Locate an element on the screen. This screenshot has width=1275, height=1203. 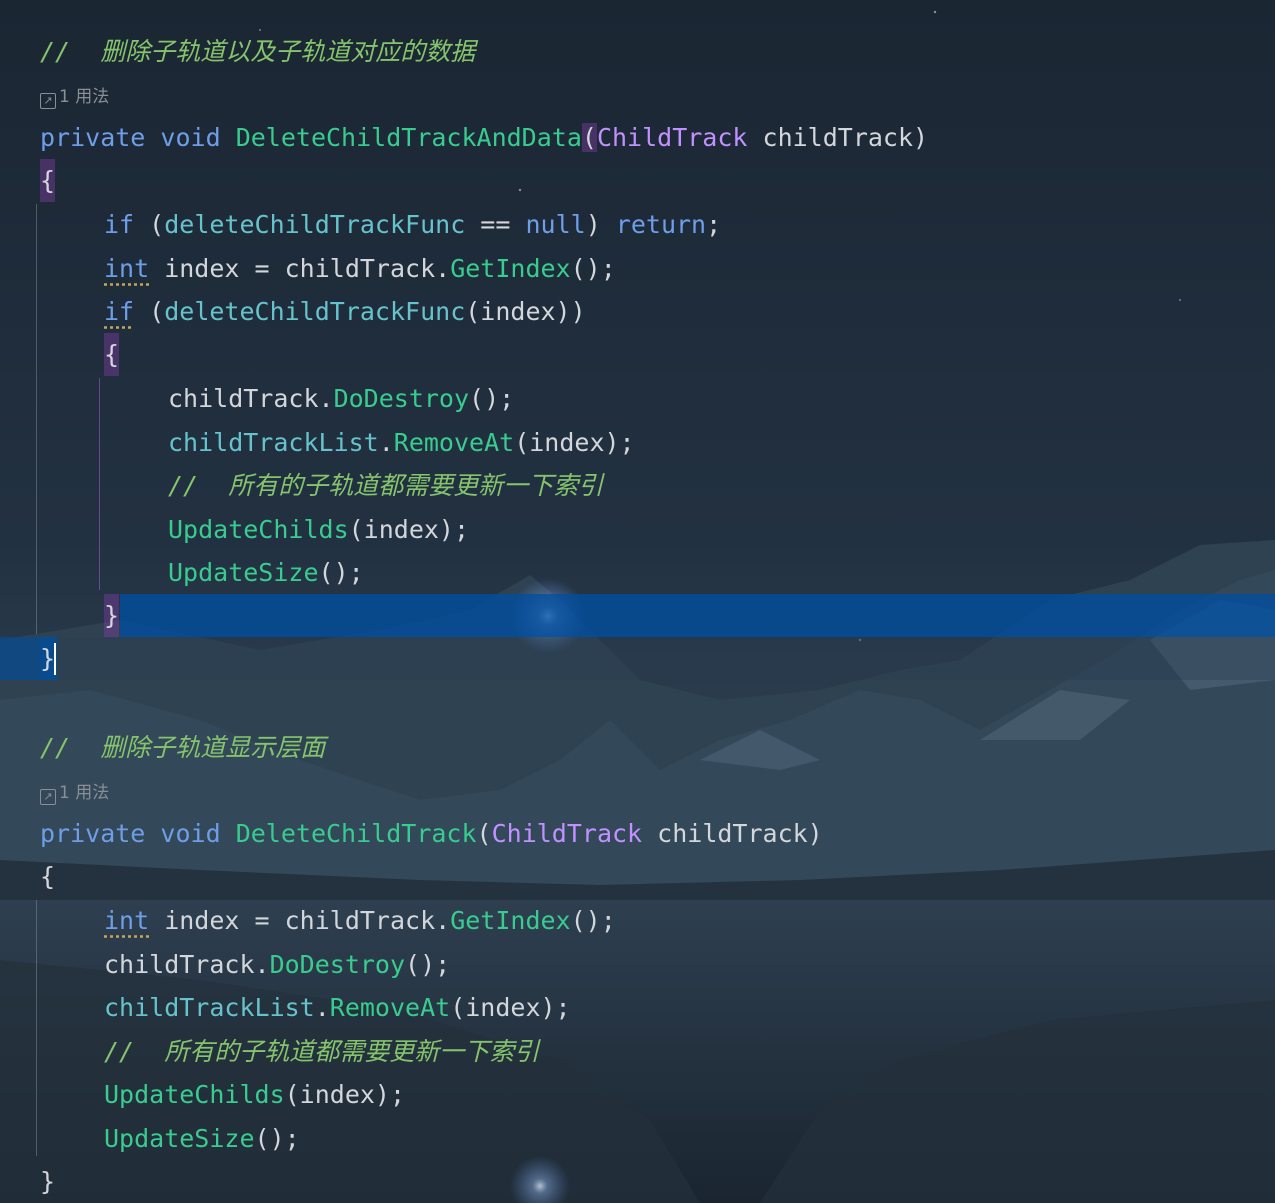
code-line: if (deleteChildTrackFunc(index)) is located at coordinates (637, 311).